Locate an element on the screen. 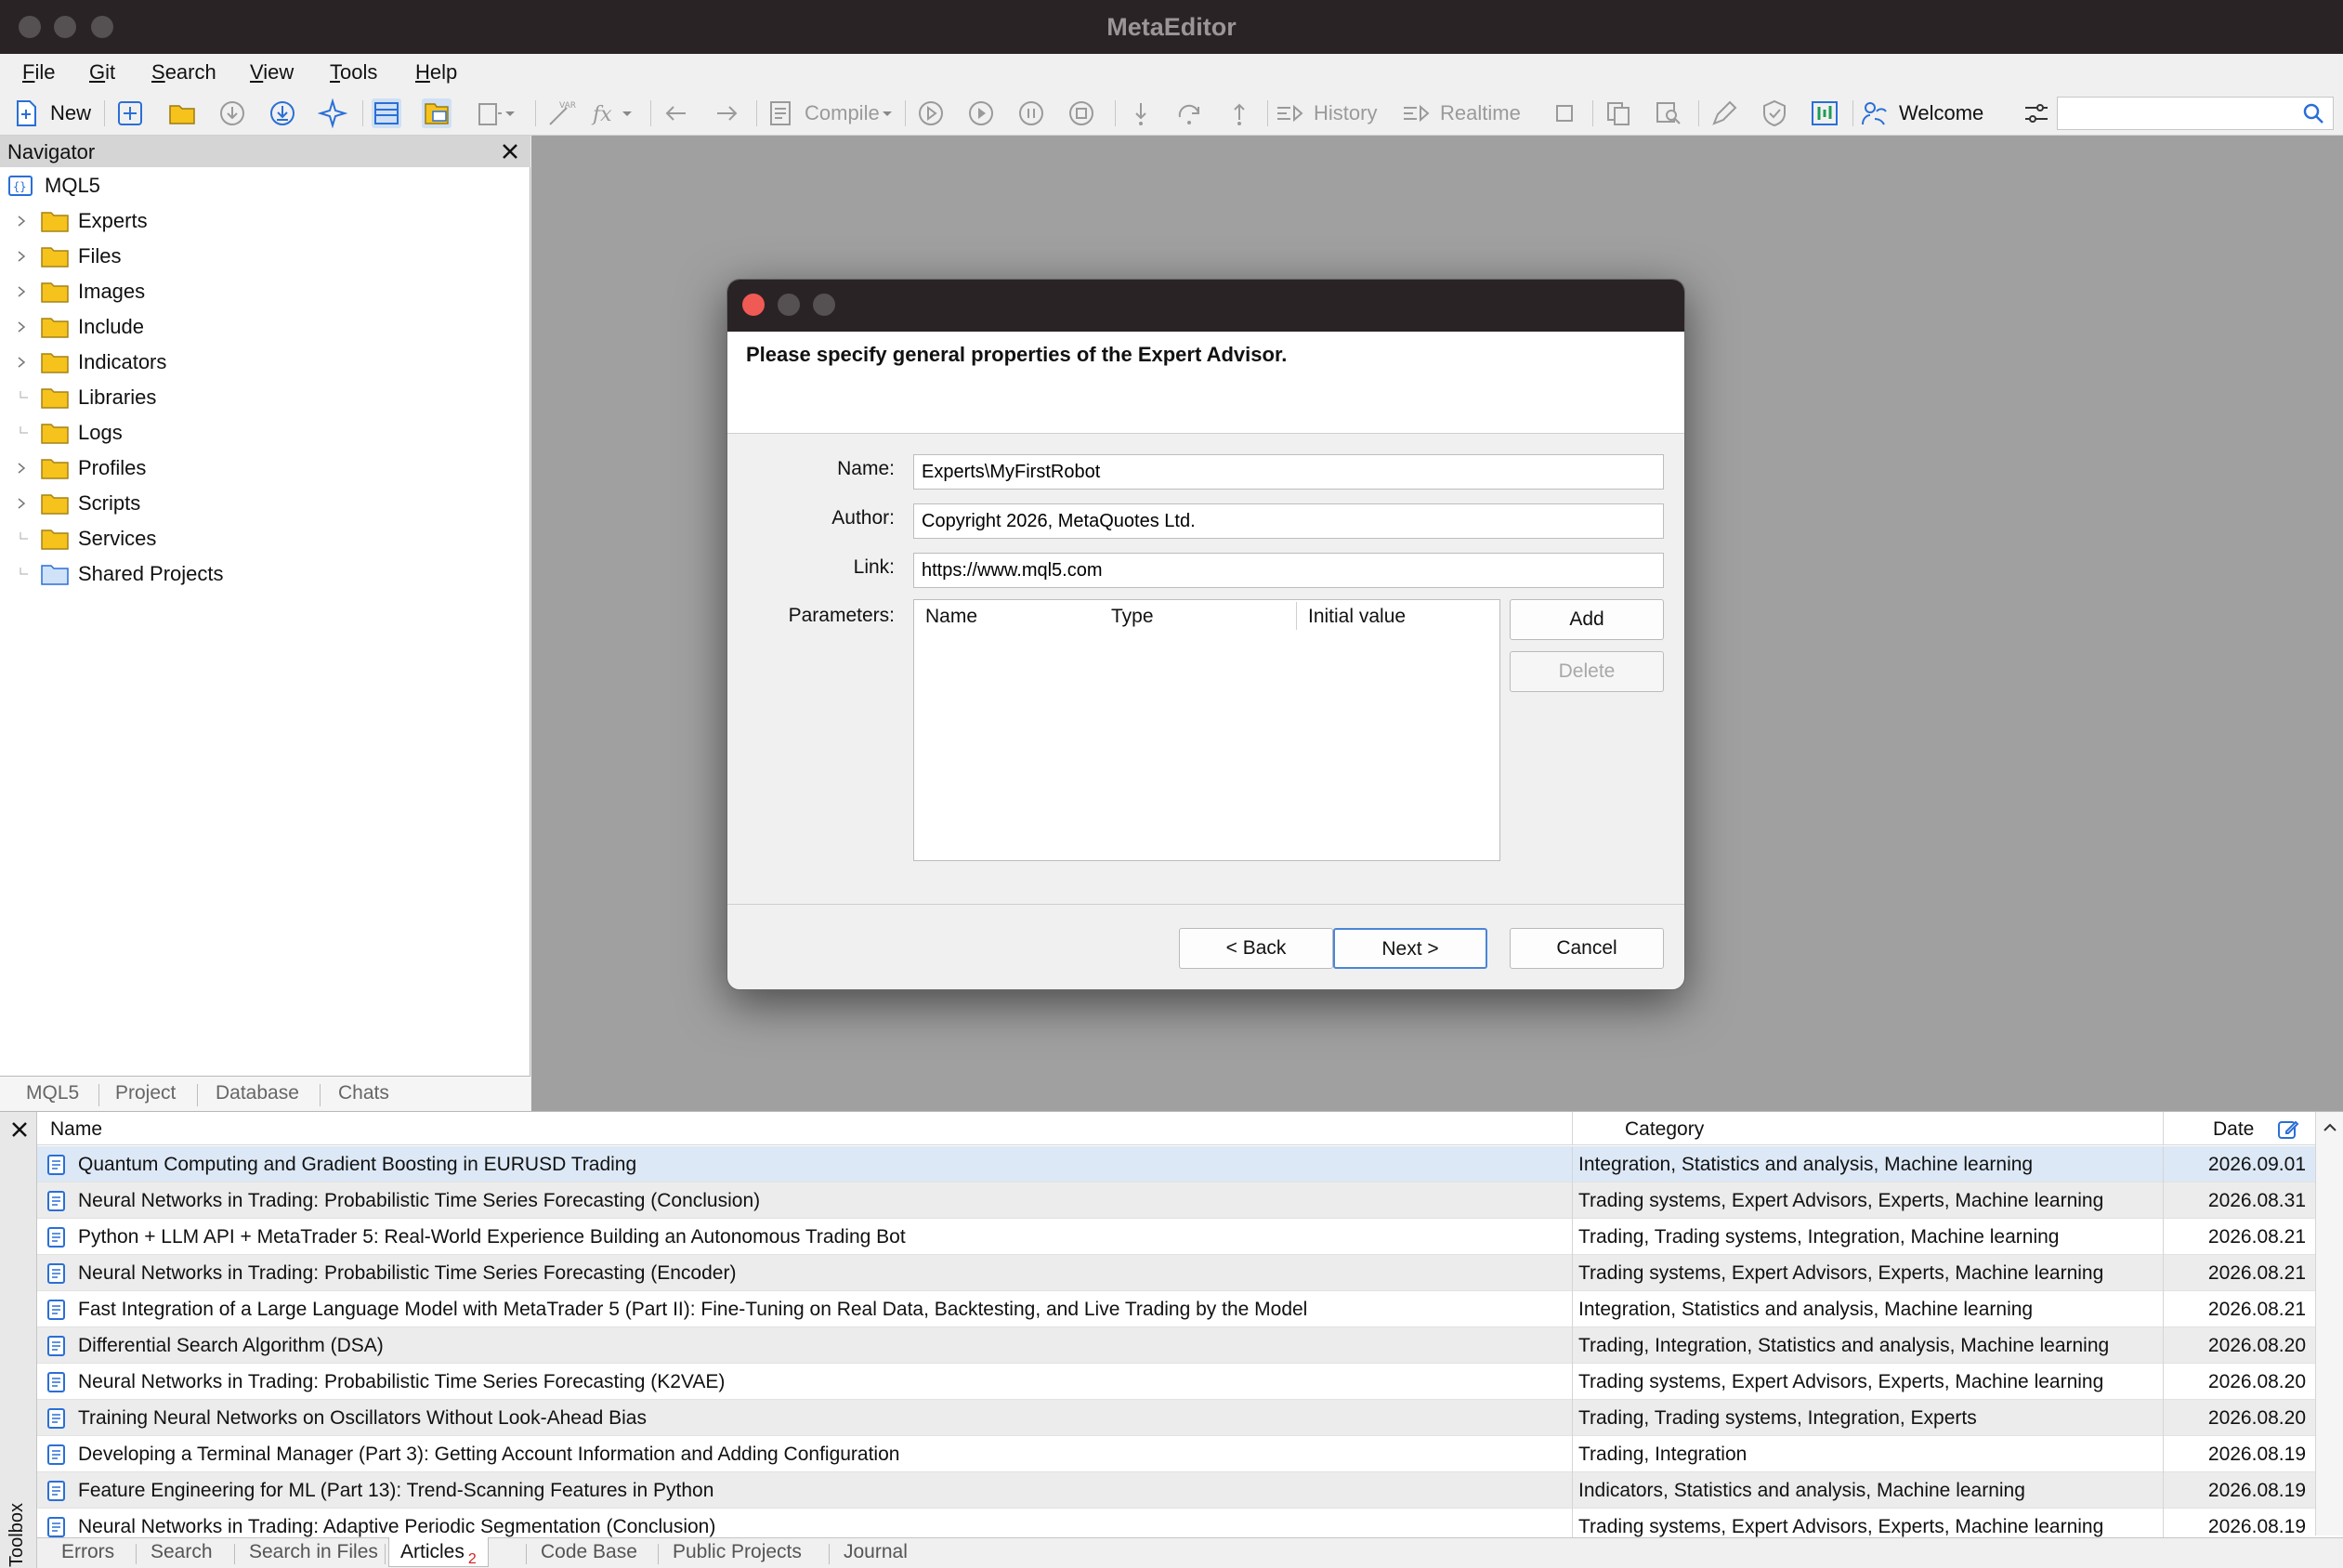  tree-item-images: Images is located at coordinates (265, 291).